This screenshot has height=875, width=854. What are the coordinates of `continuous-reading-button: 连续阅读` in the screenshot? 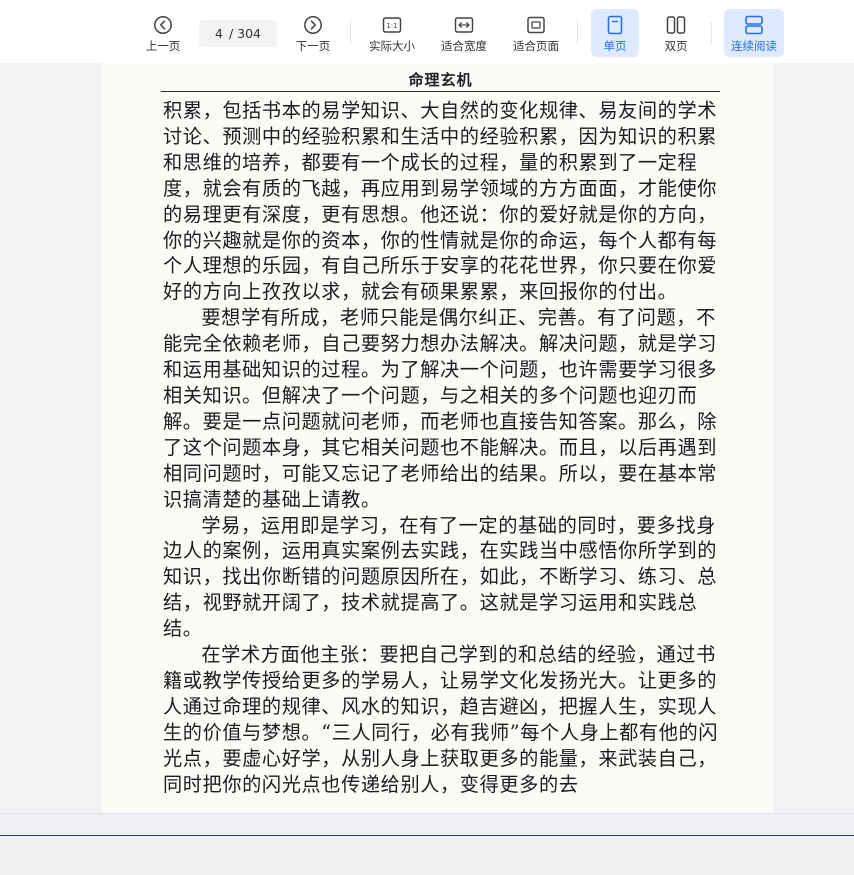 It's located at (754, 33).